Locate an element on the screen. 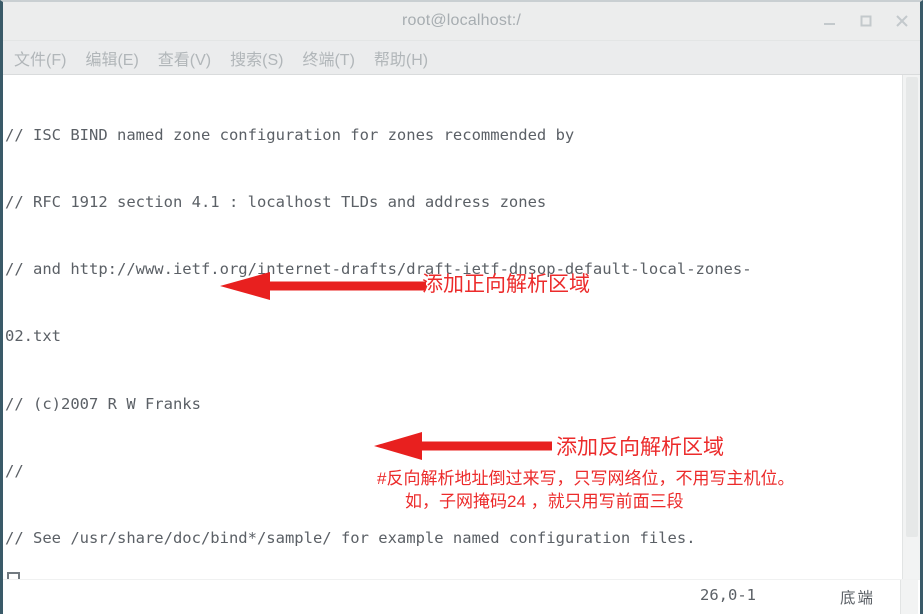 This screenshot has width=923, height=614. scrollbar-thumb is located at coordinates (912, 307).